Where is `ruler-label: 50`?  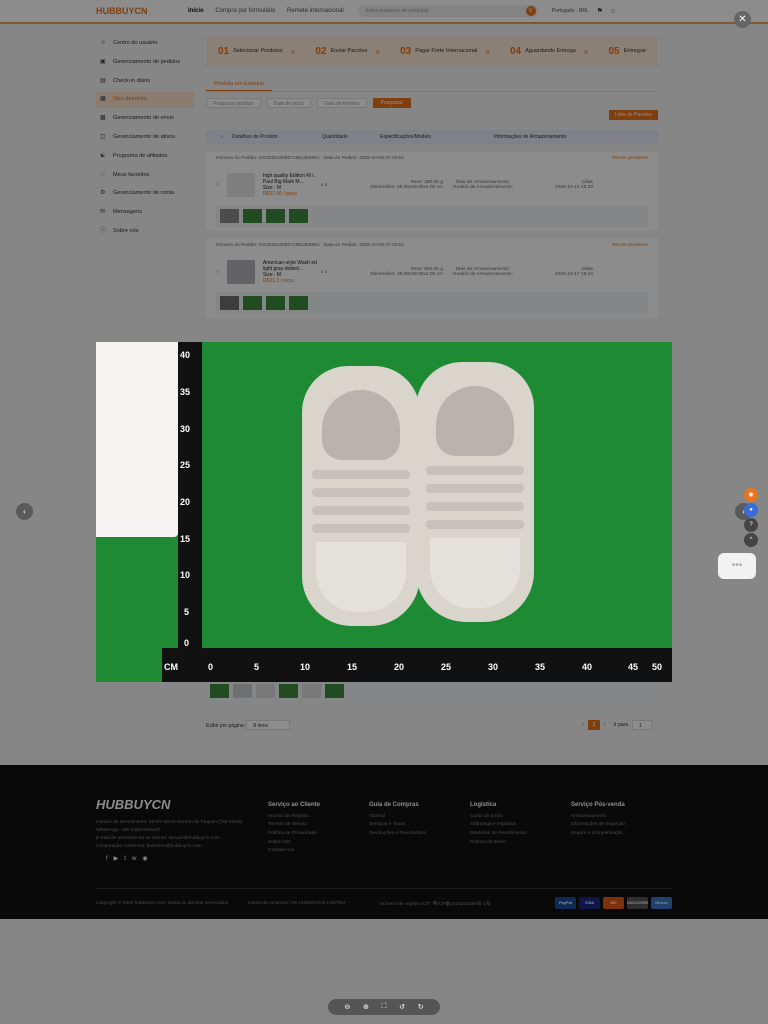 ruler-label: 50 is located at coordinates (657, 667).